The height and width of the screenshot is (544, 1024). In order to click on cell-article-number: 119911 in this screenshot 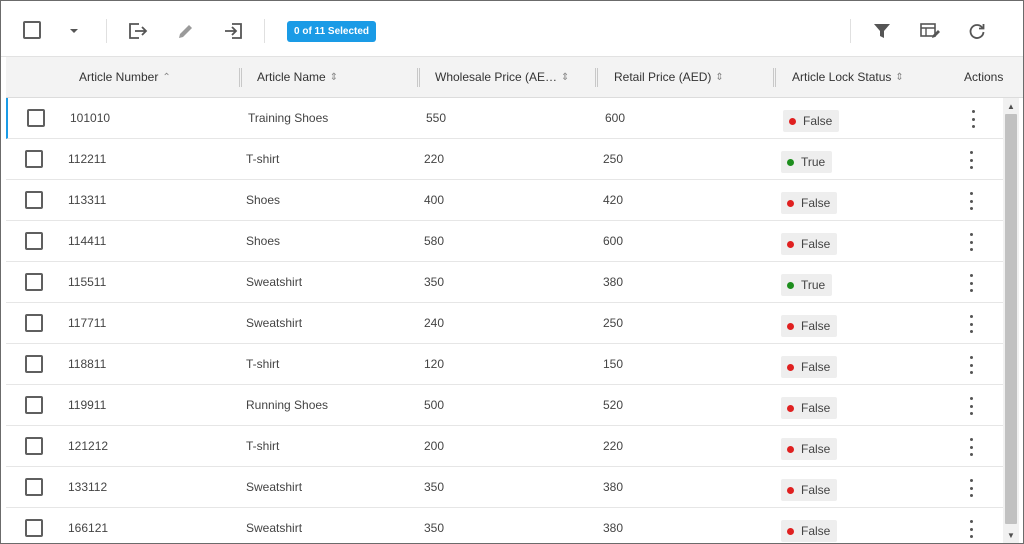, I will do `click(87, 405)`.